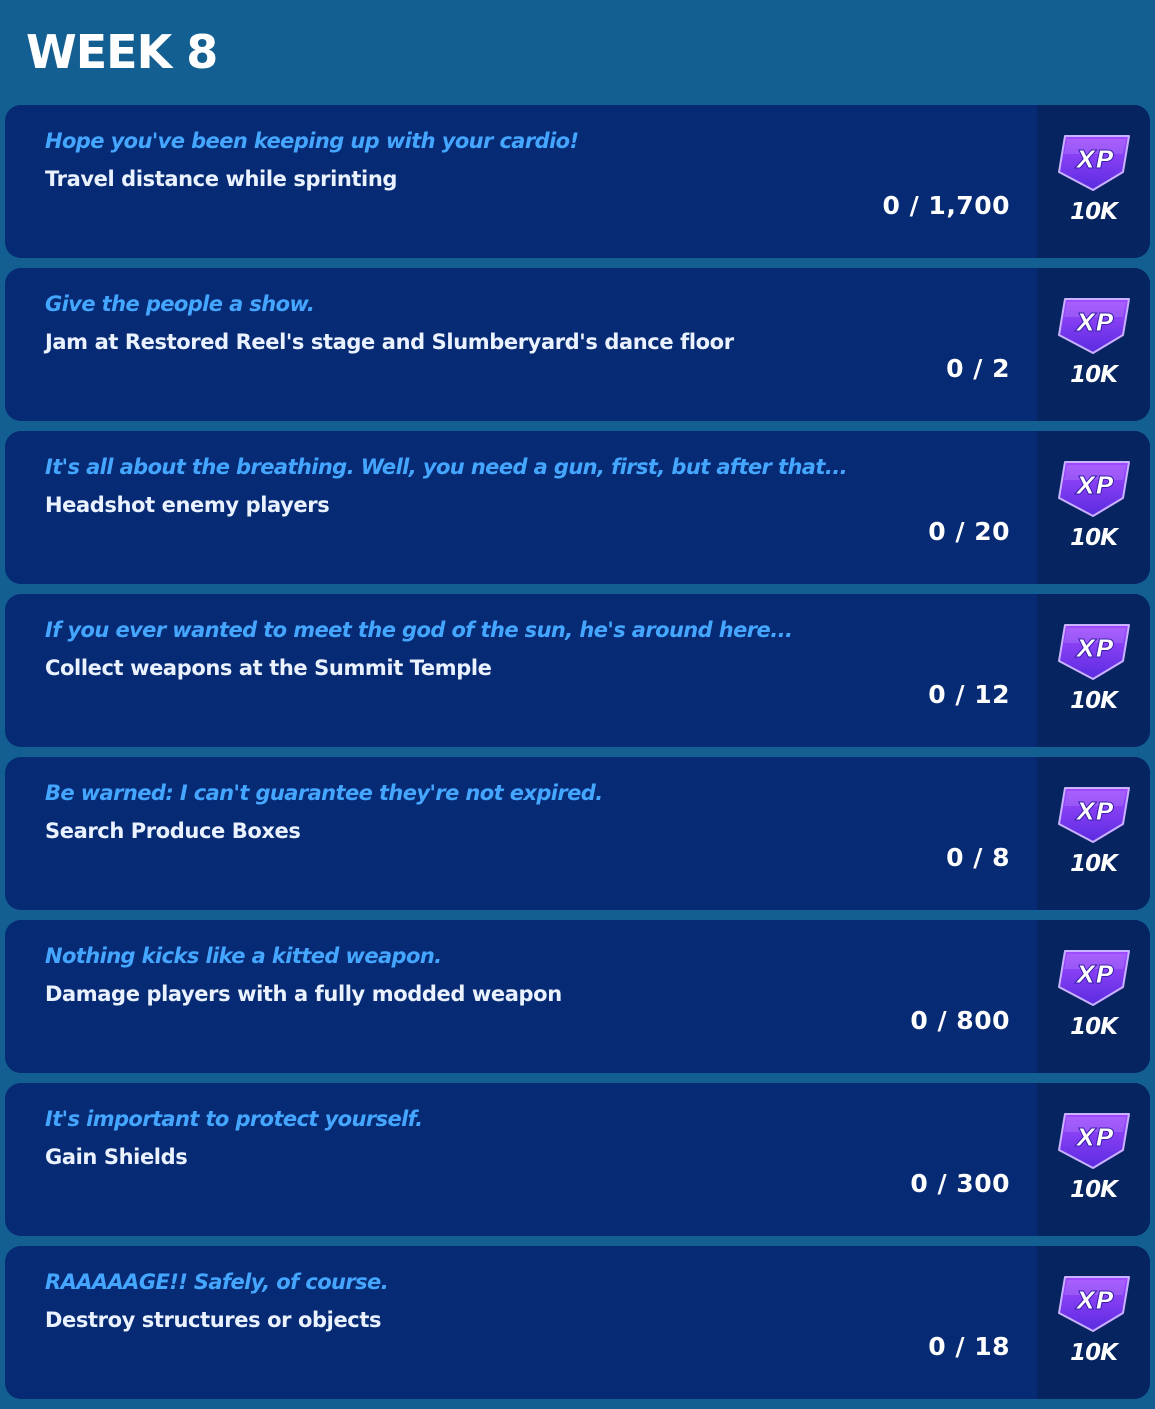 The height and width of the screenshot is (1409, 1155). Describe the element at coordinates (969, 1346) in the screenshot. I see `quest-progress: 0 / 18` at that location.